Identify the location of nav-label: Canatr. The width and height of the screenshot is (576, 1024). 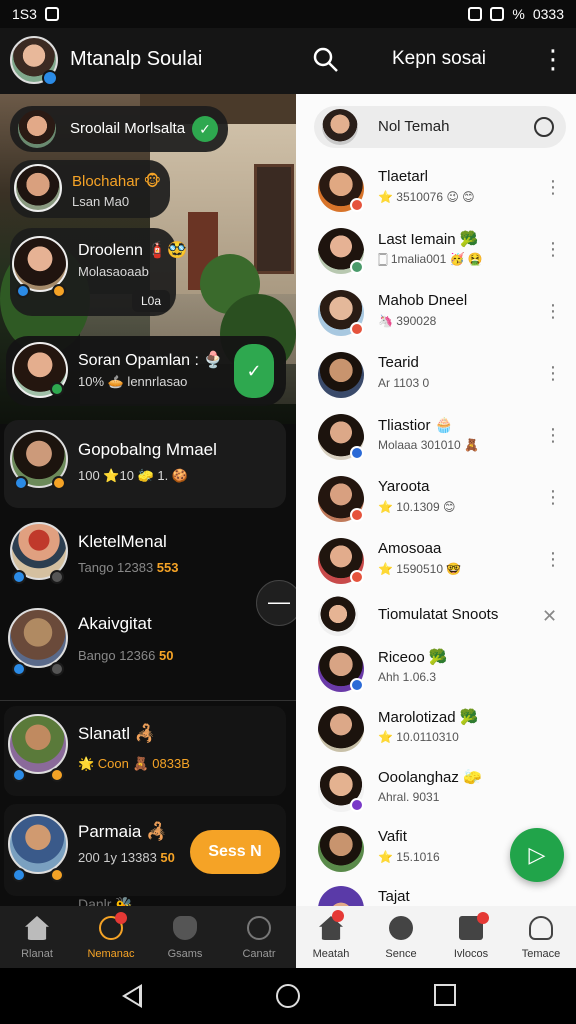
(259, 954).